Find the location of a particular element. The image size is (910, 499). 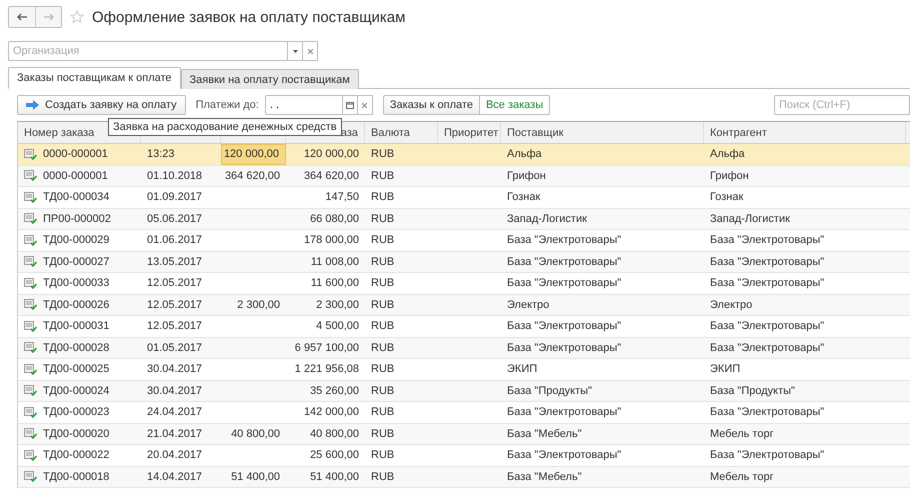

calendar-icon is located at coordinates (350, 105).